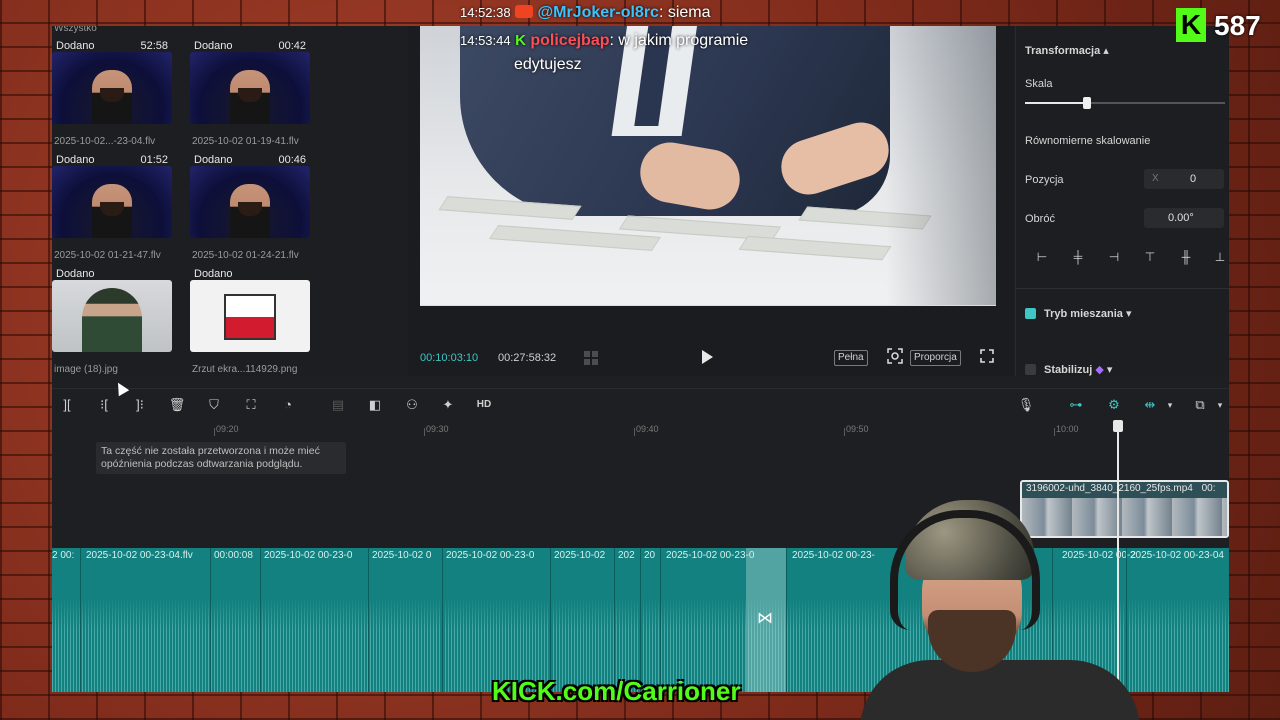  Describe the element at coordinates (1040, 219) in the screenshot. I see `rotate-label: Obróć` at that location.